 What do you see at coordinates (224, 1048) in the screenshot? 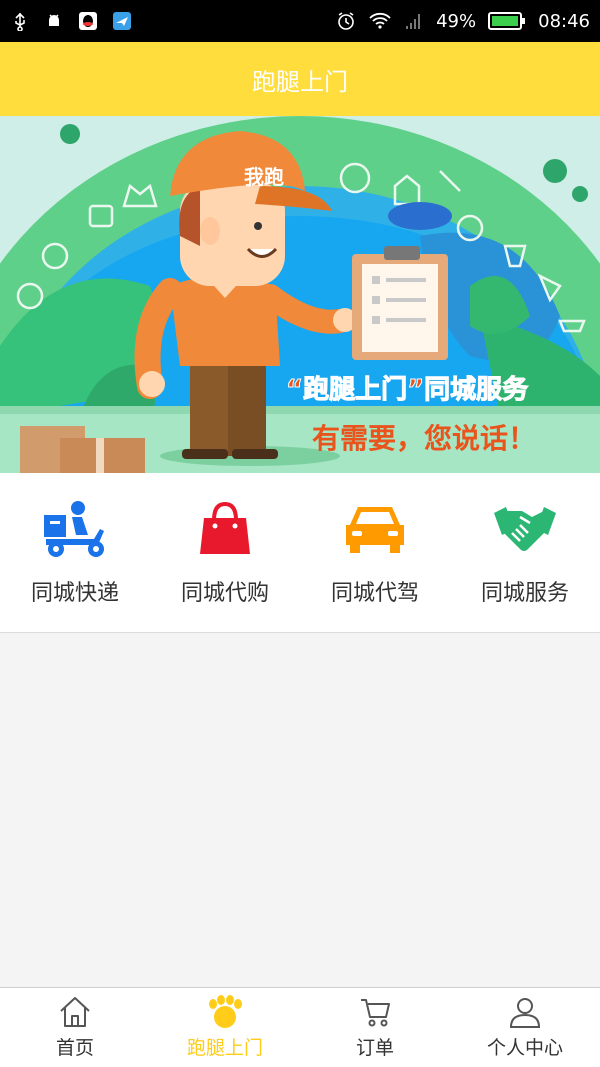
I see `tab-label: 跑腿上门` at bounding box center [224, 1048].